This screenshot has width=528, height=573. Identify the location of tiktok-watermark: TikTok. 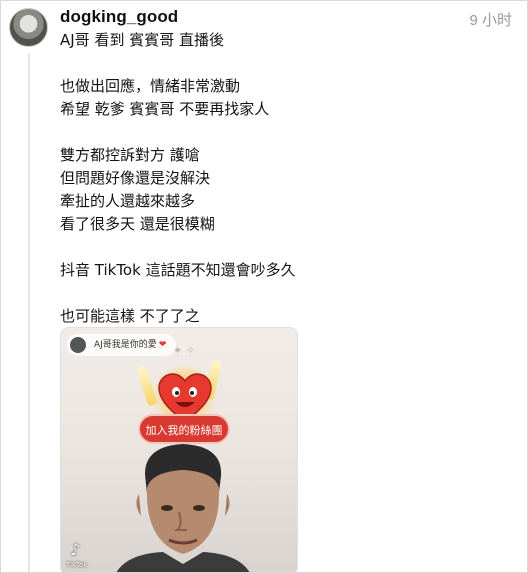
(77, 565).